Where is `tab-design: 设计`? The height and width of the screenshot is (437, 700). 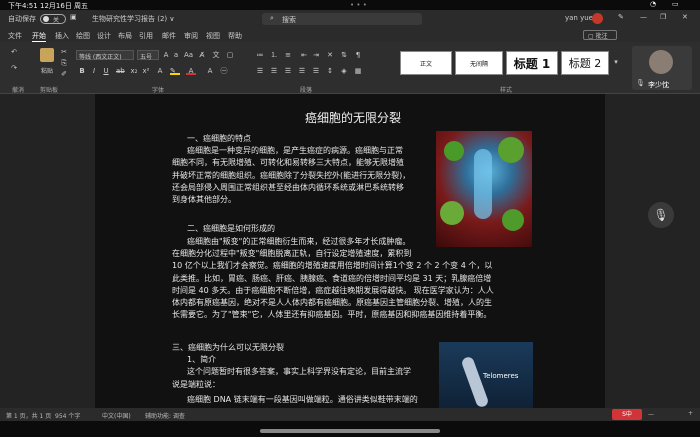 tab-design: 设计 is located at coordinates (104, 36).